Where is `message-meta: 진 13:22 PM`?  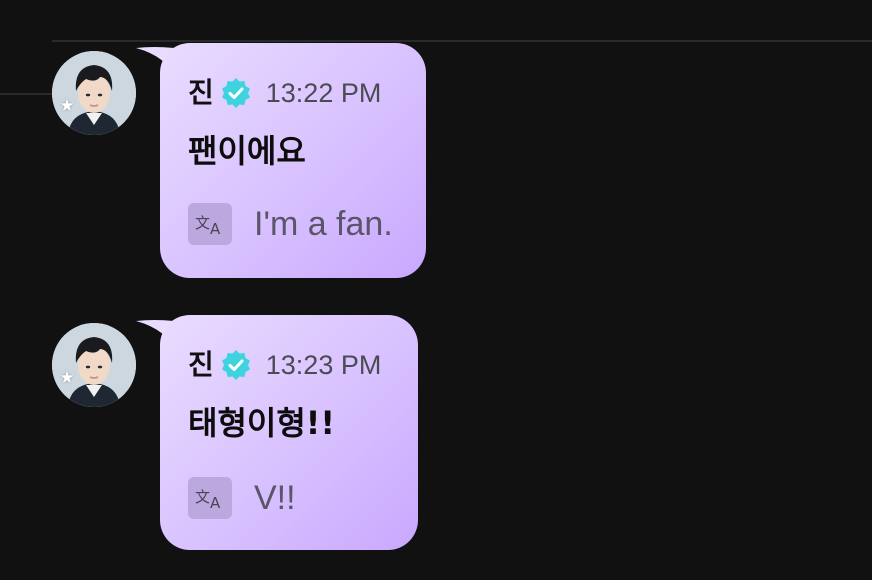
message-meta: 진 13:22 PM is located at coordinates (284, 93).